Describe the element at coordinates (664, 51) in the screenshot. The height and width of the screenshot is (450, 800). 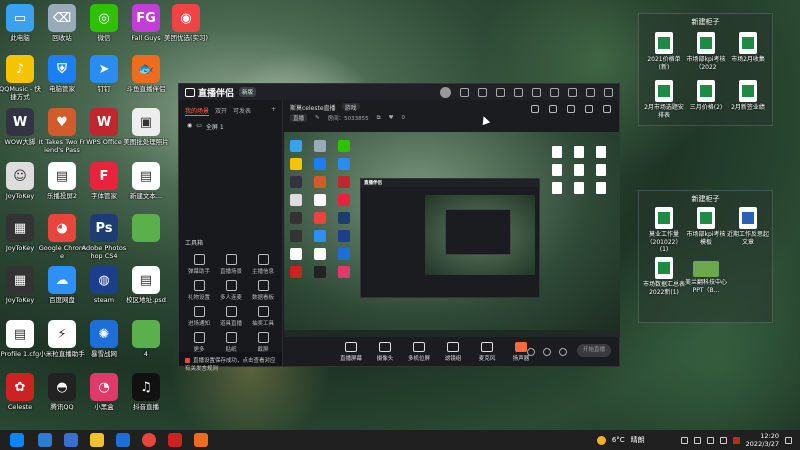
I see `folder-file-item: 2021价格单(新)` at that location.